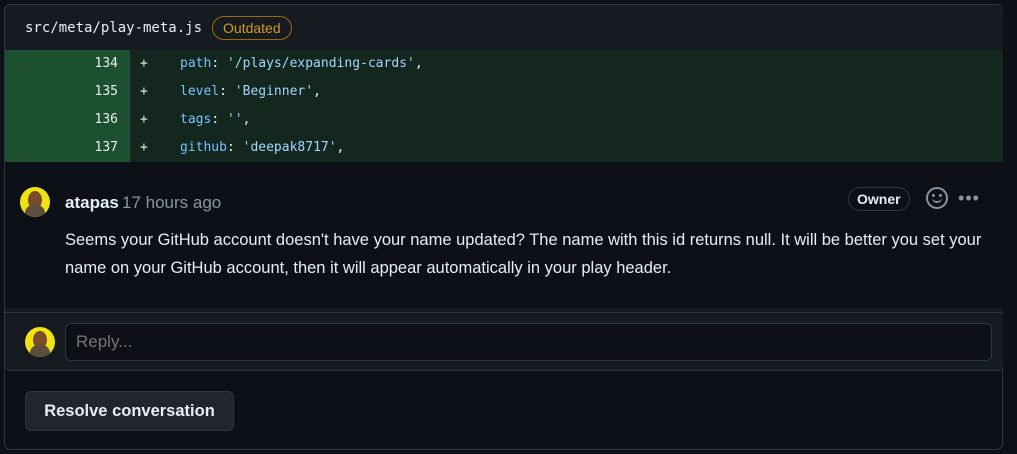 Image resolution: width=1017 pixels, height=454 pixels. Describe the element at coordinates (40, 342) in the screenshot. I see `current-user-avatar` at that location.